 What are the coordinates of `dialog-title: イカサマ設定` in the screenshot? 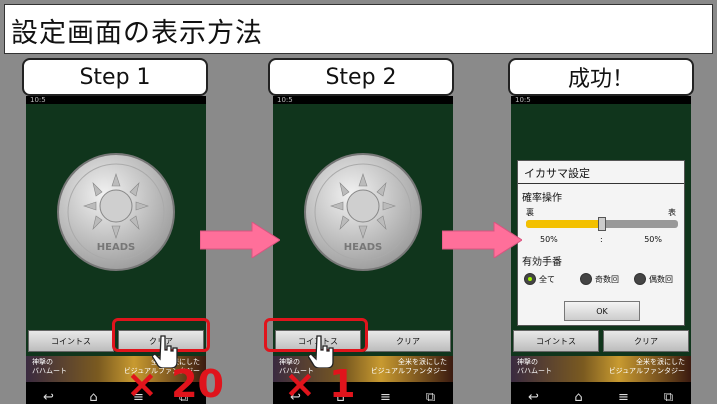 It's located at (557, 173).